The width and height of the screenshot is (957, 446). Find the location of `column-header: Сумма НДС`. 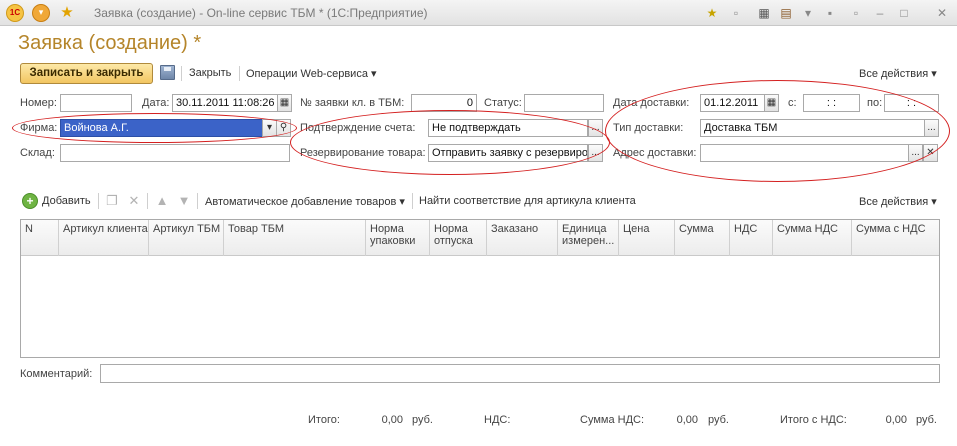

column-header: Сумма НДС is located at coordinates (812, 238).